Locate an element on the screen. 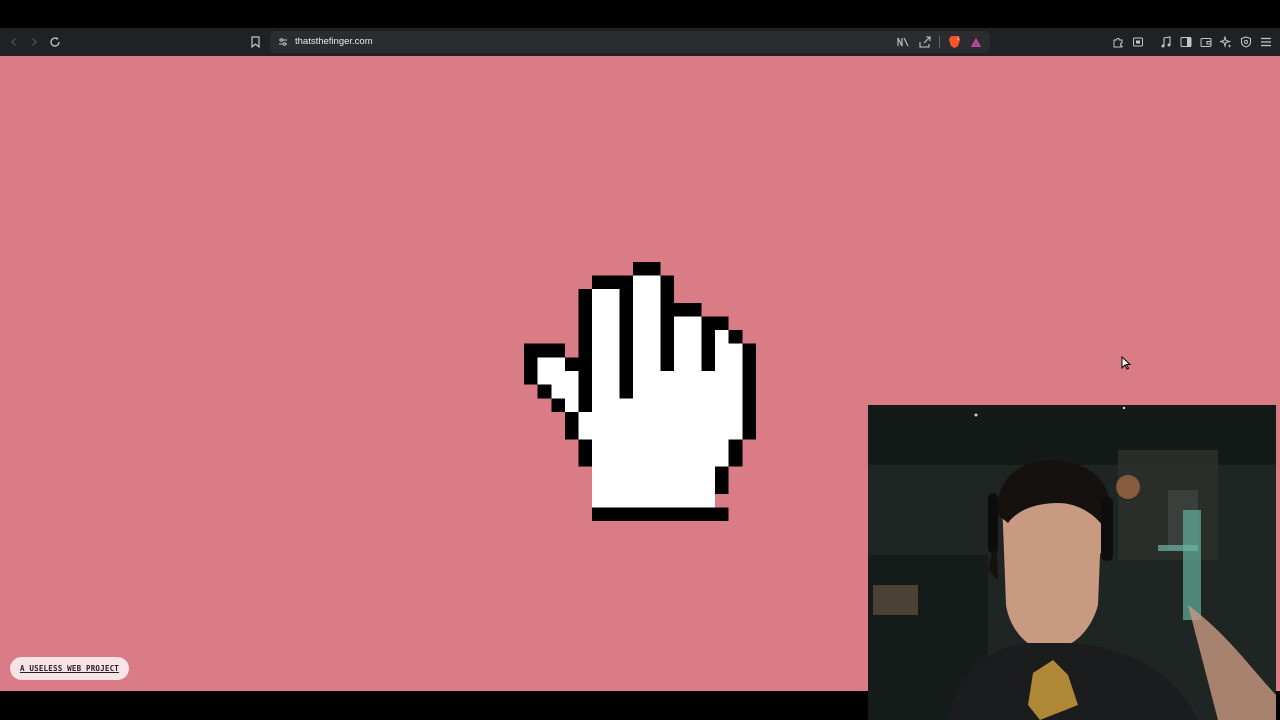  webcam-overlay is located at coordinates (1072, 562).